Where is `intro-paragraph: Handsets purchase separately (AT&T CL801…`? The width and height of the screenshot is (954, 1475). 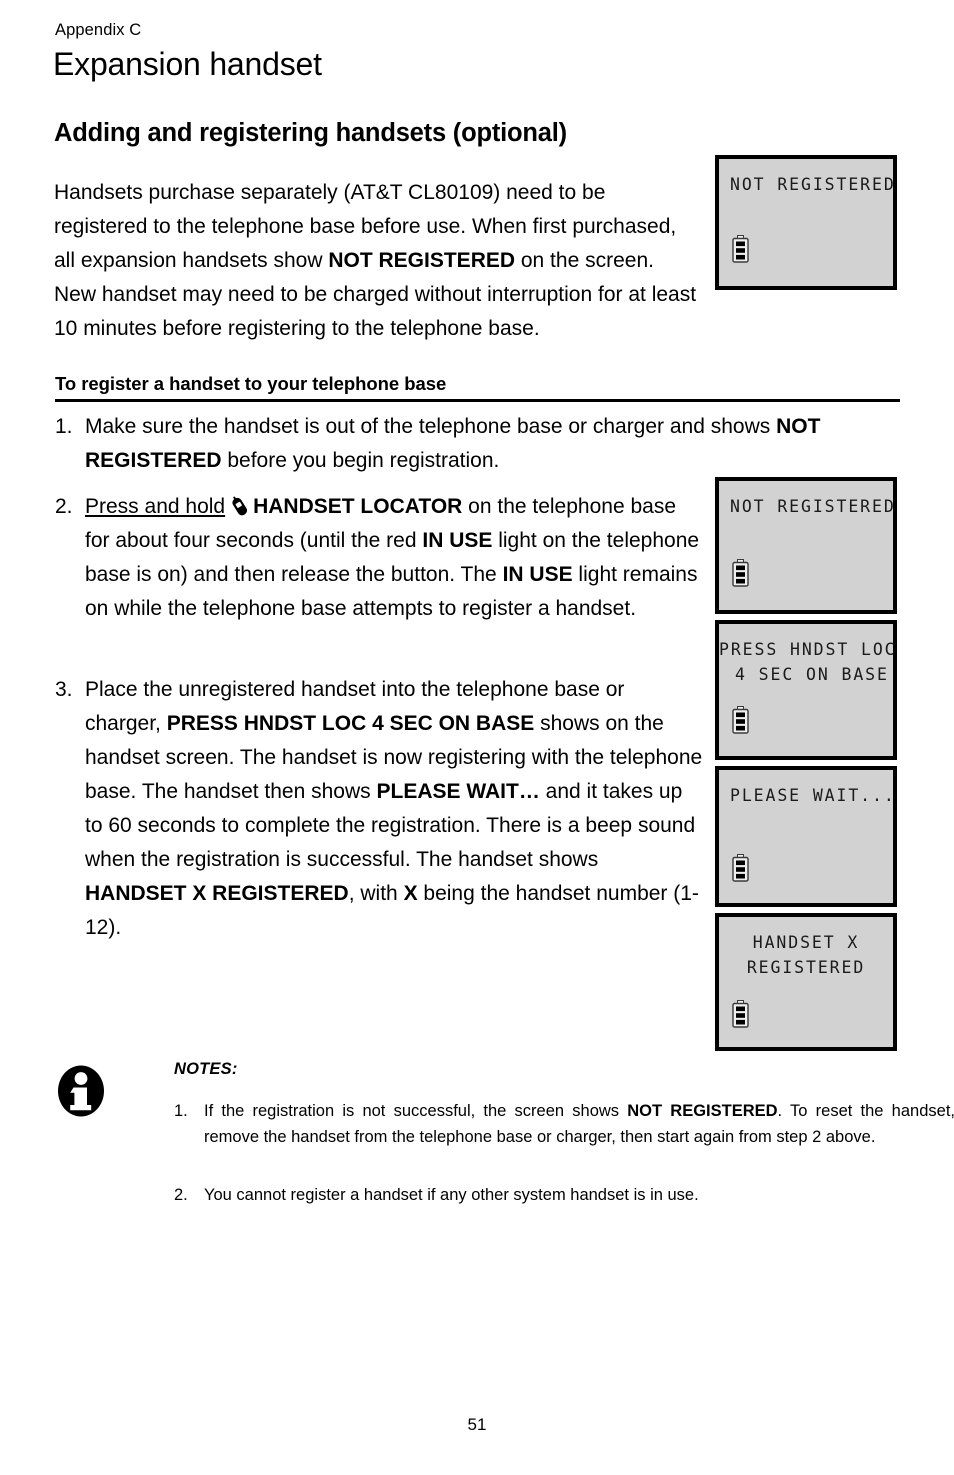 intro-paragraph: Handsets purchase separately (AT&T CL801… is located at coordinates (376, 261).